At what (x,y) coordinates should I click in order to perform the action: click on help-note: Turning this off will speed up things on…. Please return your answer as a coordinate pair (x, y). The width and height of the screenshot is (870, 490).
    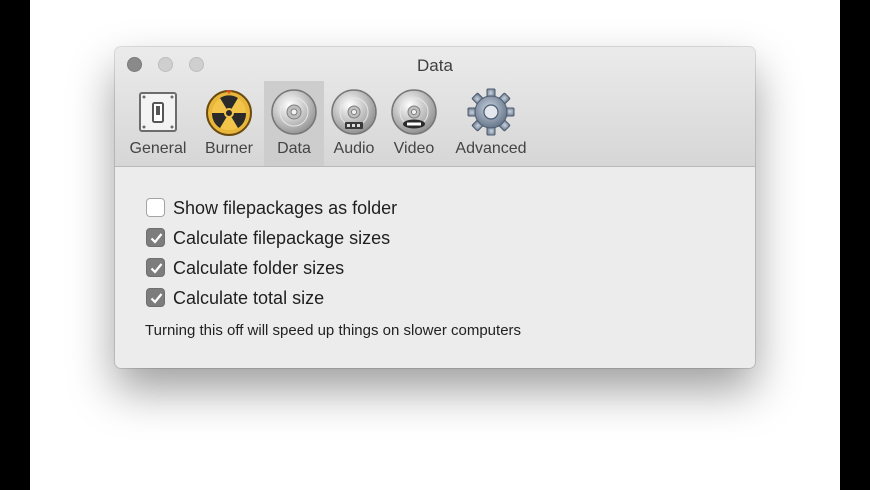
    Looking at the image, I should click on (333, 330).